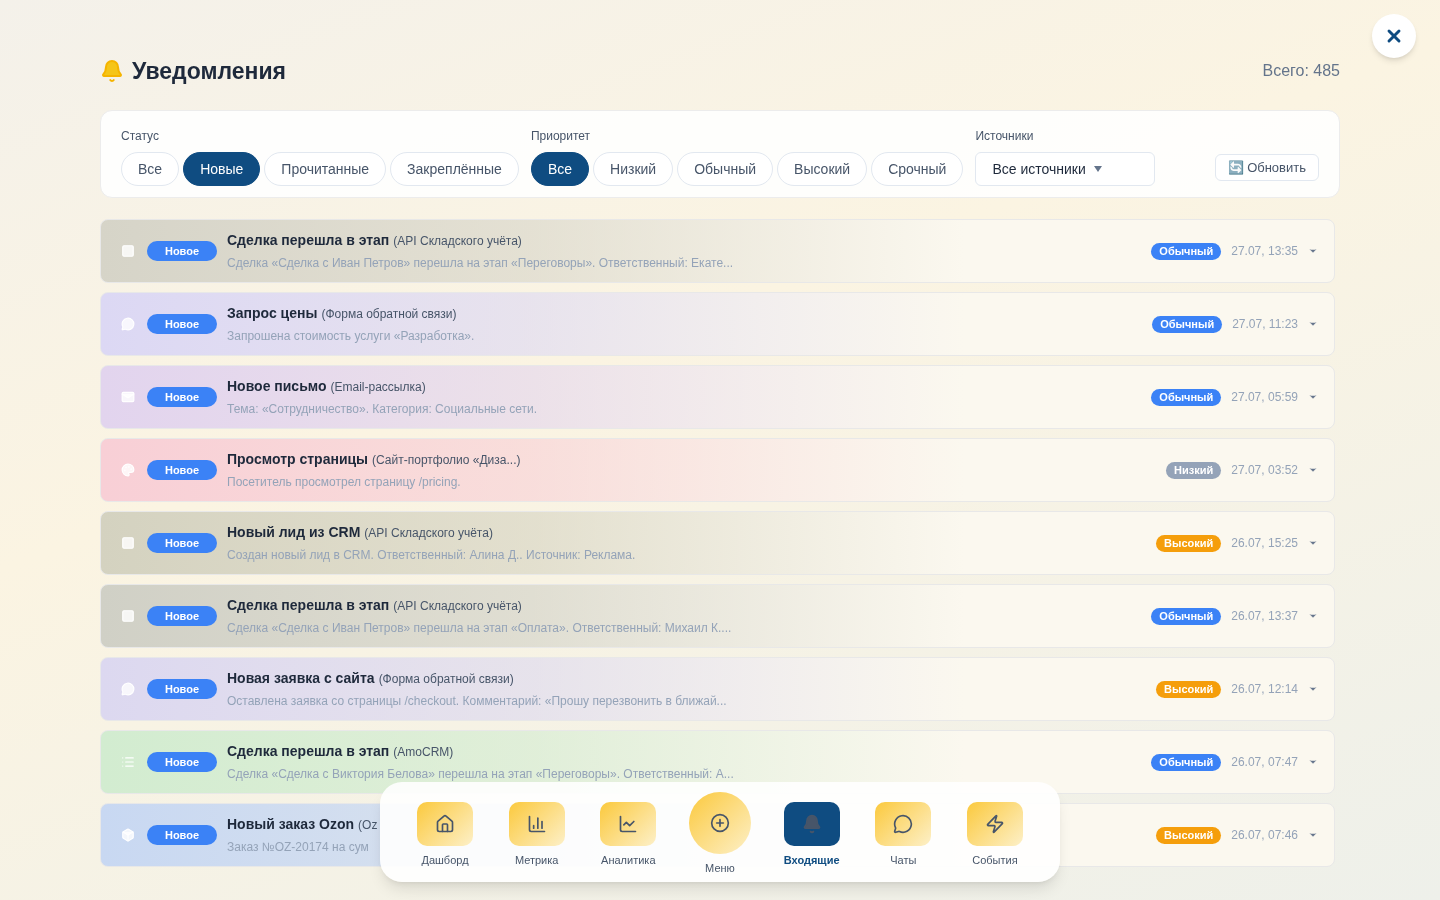  Describe the element at coordinates (917, 169) in the screenshot. I see `filter-chip: Срочный` at that location.